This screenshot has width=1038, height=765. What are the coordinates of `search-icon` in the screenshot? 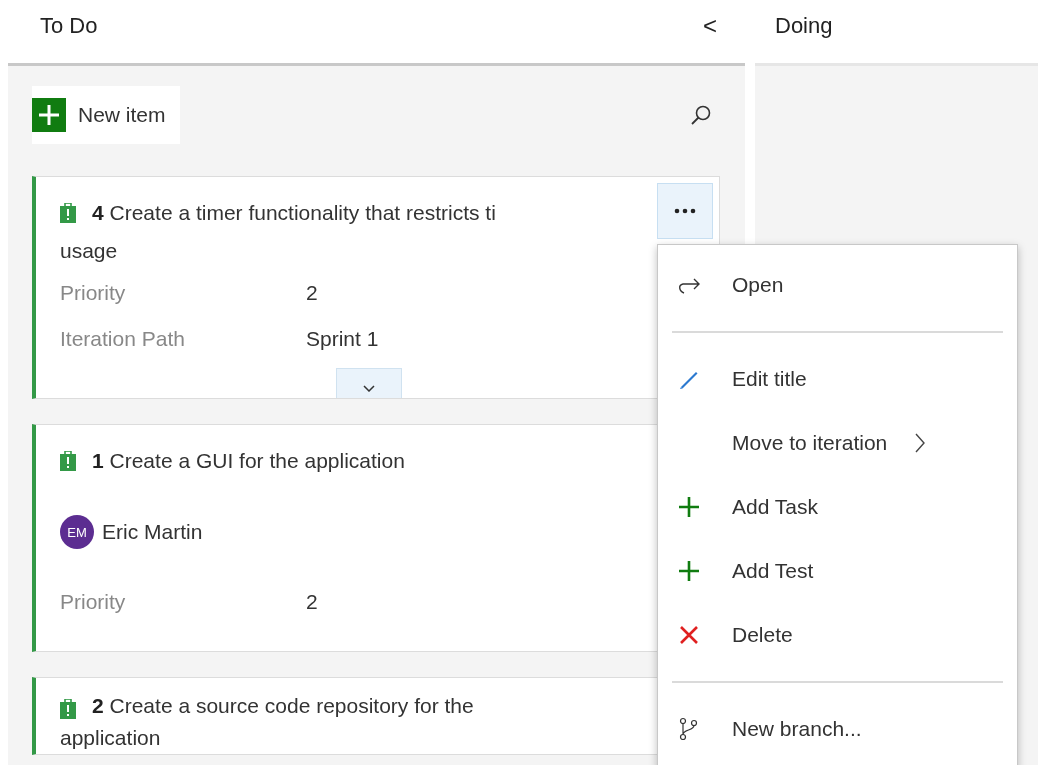 It's located at (701, 115).